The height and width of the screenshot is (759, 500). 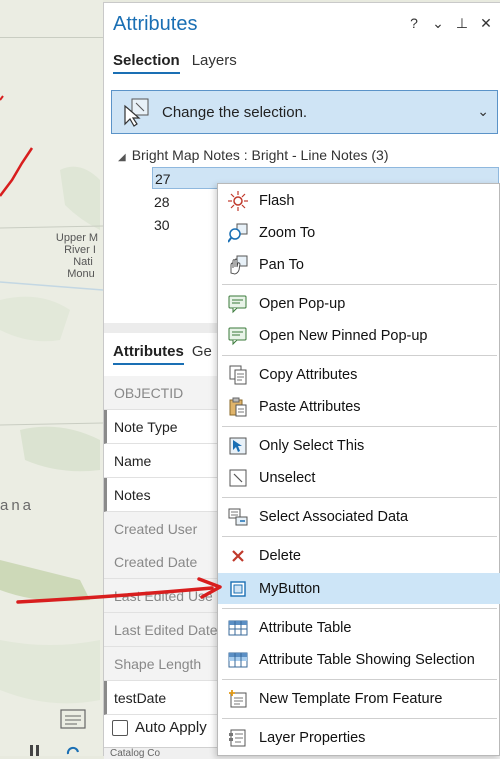 What do you see at coordinates (202, 354) in the screenshot?
I see `tab-geometry: Ge` at bounding box center [202, 354].